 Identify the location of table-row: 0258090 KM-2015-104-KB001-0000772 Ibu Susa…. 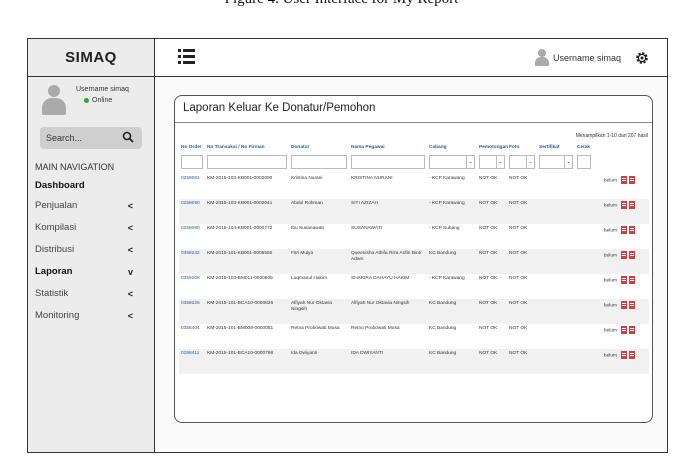
(414, 236).